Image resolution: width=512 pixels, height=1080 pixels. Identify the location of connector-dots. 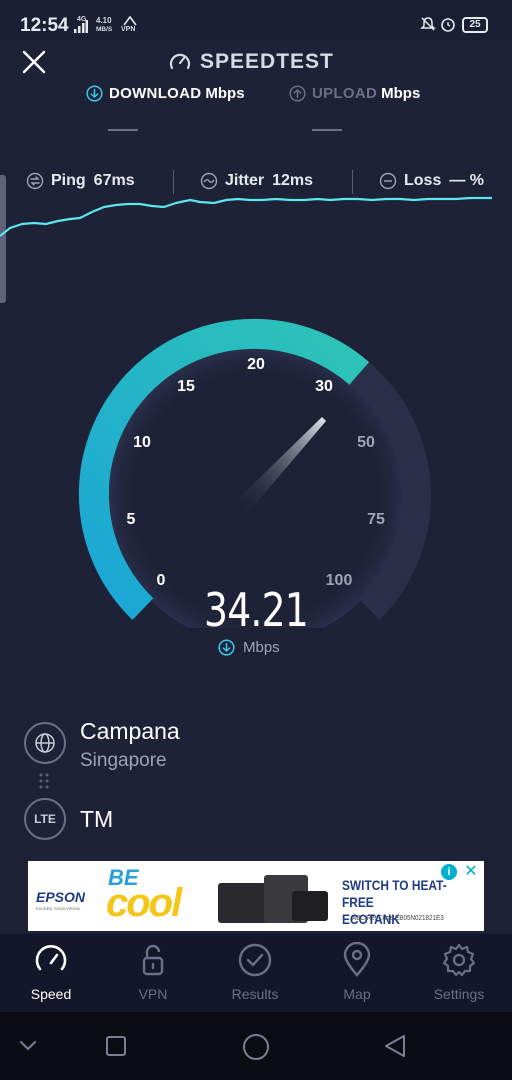
(44, 781).